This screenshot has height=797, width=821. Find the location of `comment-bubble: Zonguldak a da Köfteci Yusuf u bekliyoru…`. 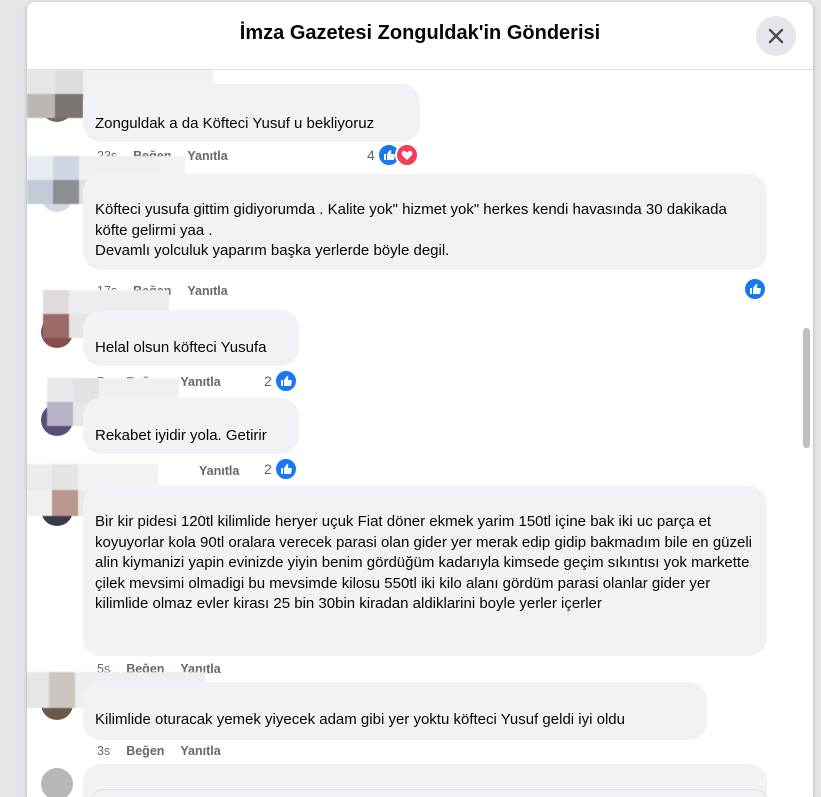

comment-bubble: Zonguldak a da Köfteci Yusuf u bekliyoru… is located at coordinates (251, 113).